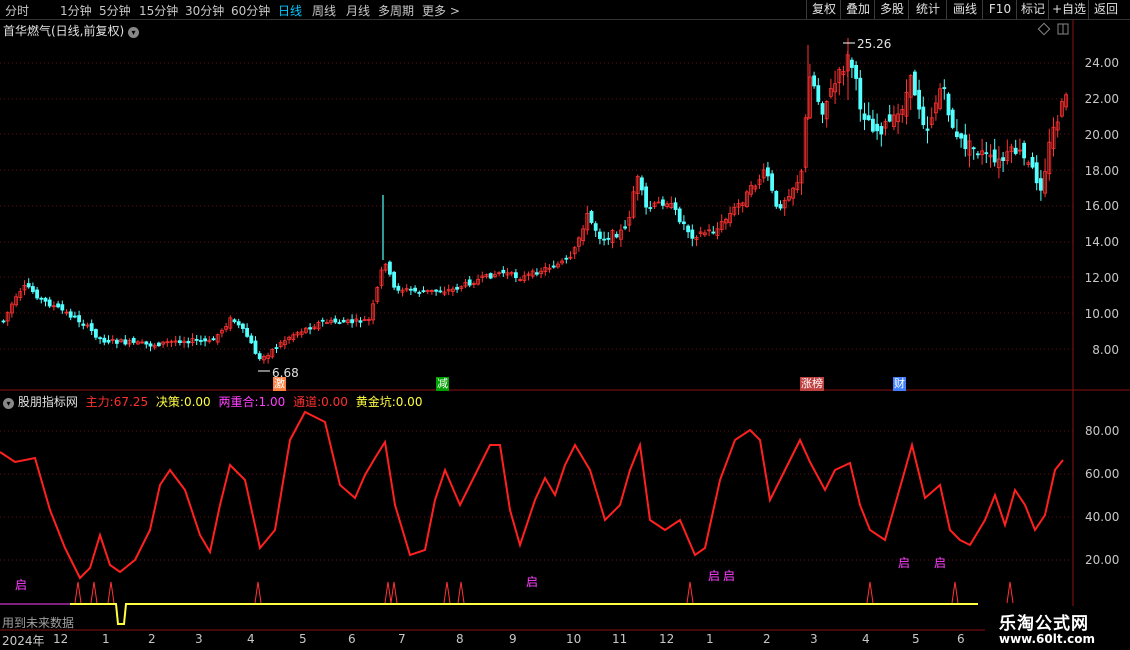 The height and width of the screenshot is (650, 1130). Describe the element at coordinates (1101, 314) in the screenshot. I see `price-tick: 10.00` at that location.